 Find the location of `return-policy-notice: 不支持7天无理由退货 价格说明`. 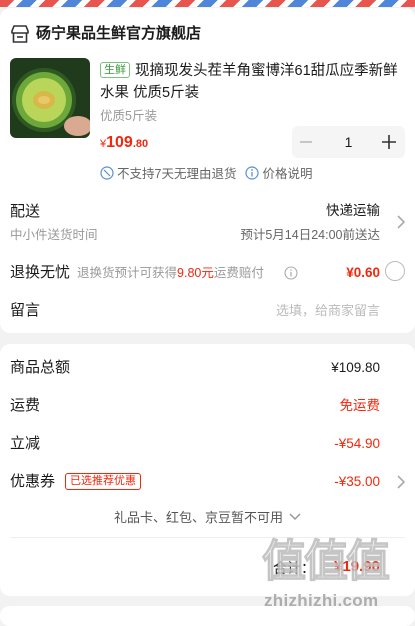

return-policy-notice: 不支持7天无理由退货 价格说明 is located at coordinates (206, 174).